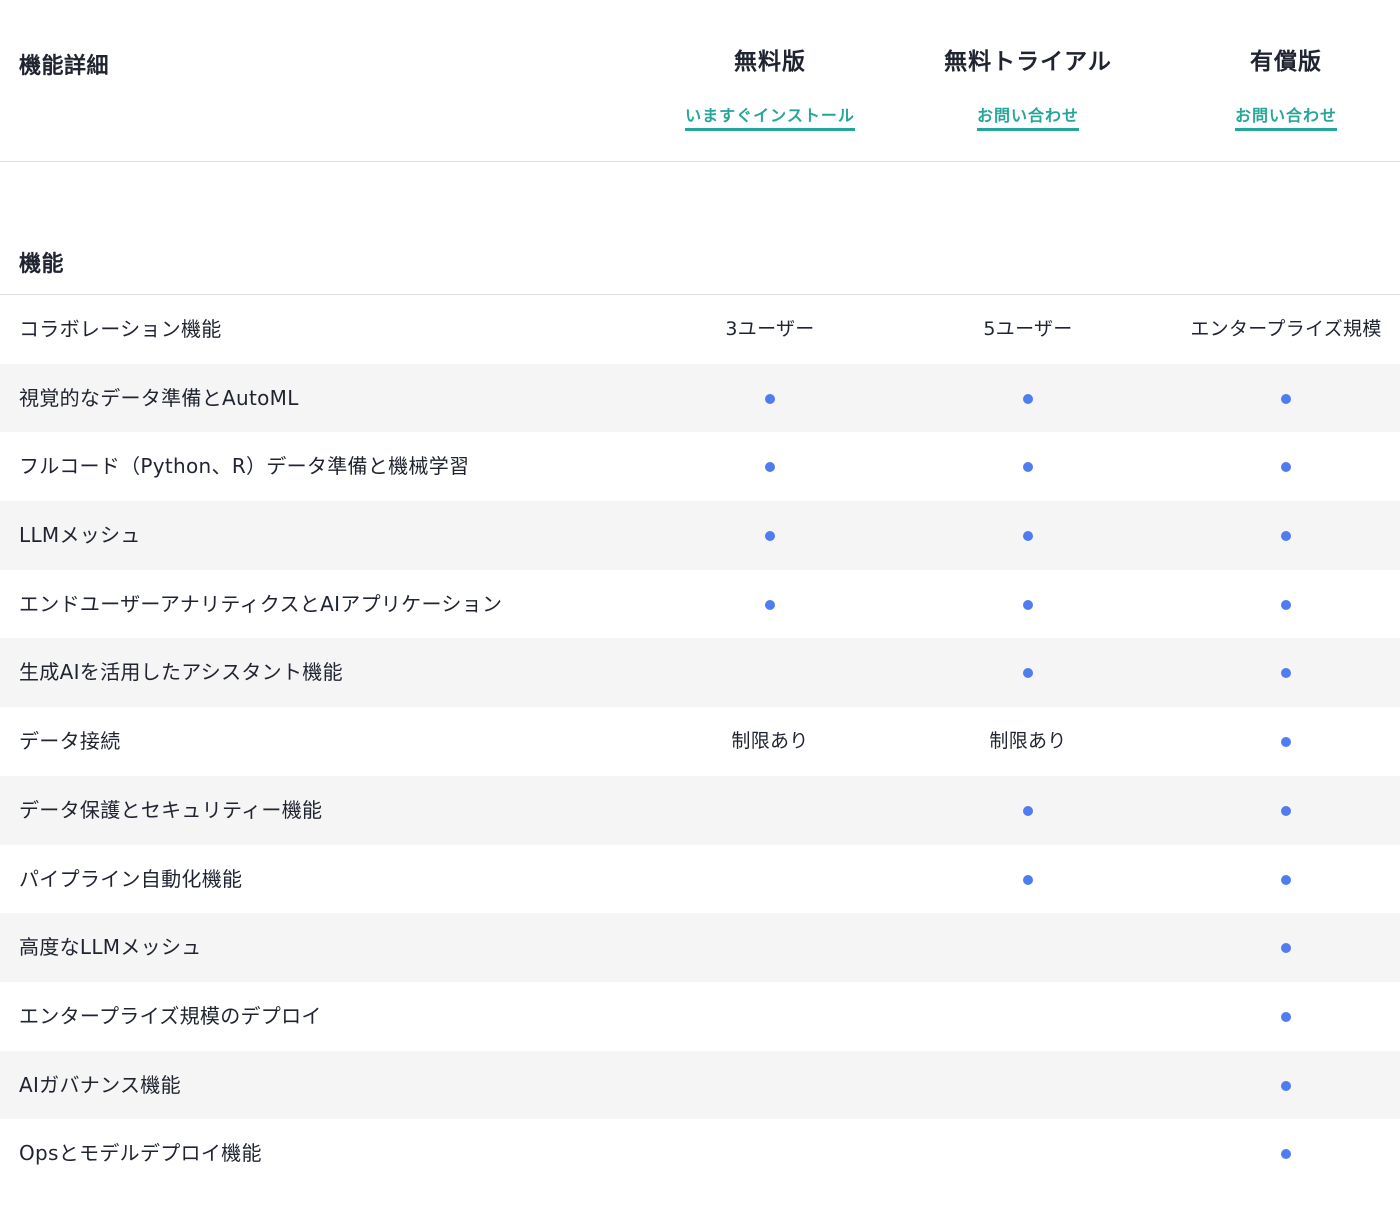 The image size is (1400, 1207). Describe the element at coordinates (261, 603) in the screenshot. I see `feature-name: エンドユーザーアナリティクスとAIアプリケーション` at that location.